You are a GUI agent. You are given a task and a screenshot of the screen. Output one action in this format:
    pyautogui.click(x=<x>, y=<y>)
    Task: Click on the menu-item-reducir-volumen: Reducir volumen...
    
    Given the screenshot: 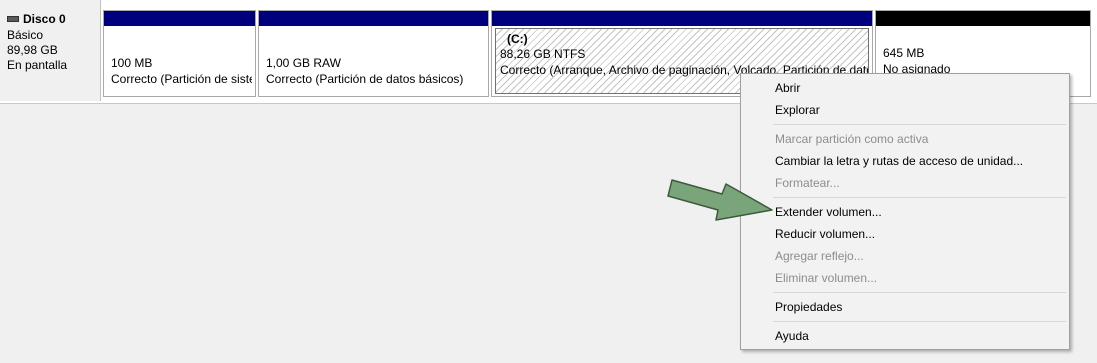 What is the action you would take?
    pyautogui.click(x=919, y=234)
    